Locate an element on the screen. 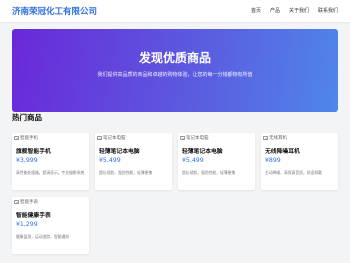  section-title-hot-products: 热门商品 is located at coordinates (27, 117).